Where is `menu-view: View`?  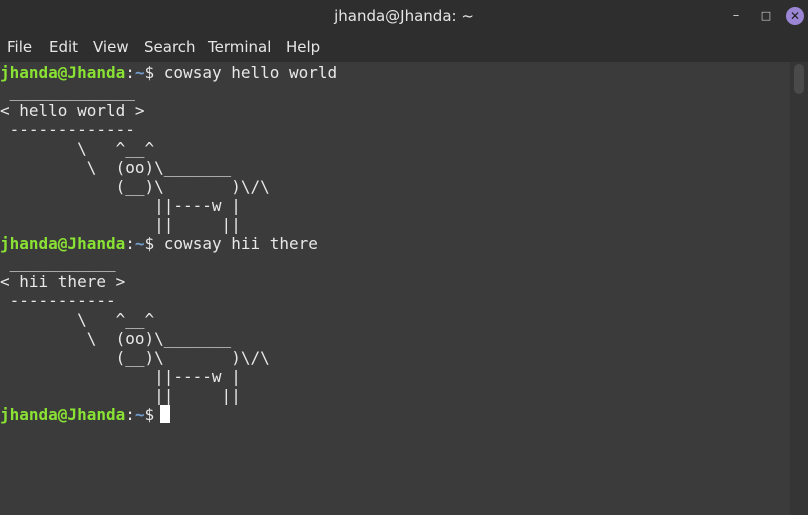 menu-view: View is located at coordinates (111, 47).